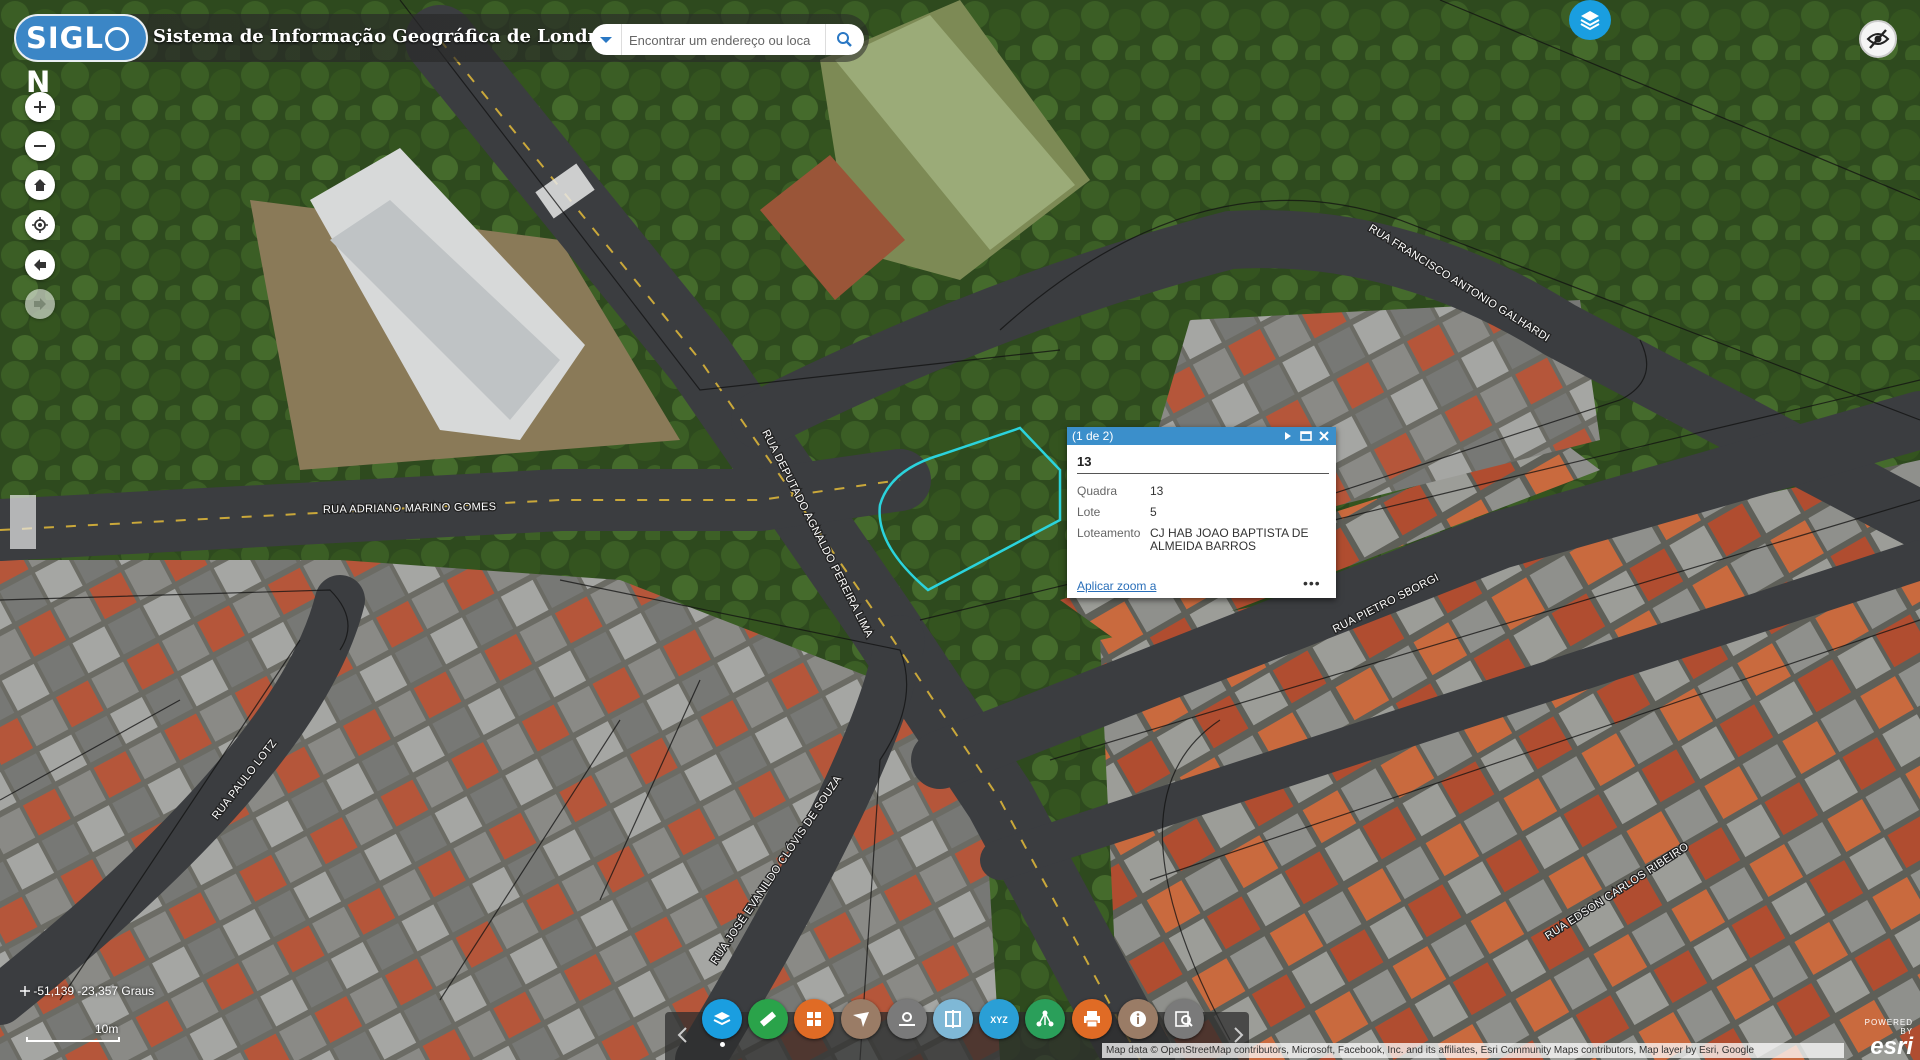 The height and width of the screenshot is (1060, 1920). I want to click on popup-counter: (1 de 2), so click(1093, 436).